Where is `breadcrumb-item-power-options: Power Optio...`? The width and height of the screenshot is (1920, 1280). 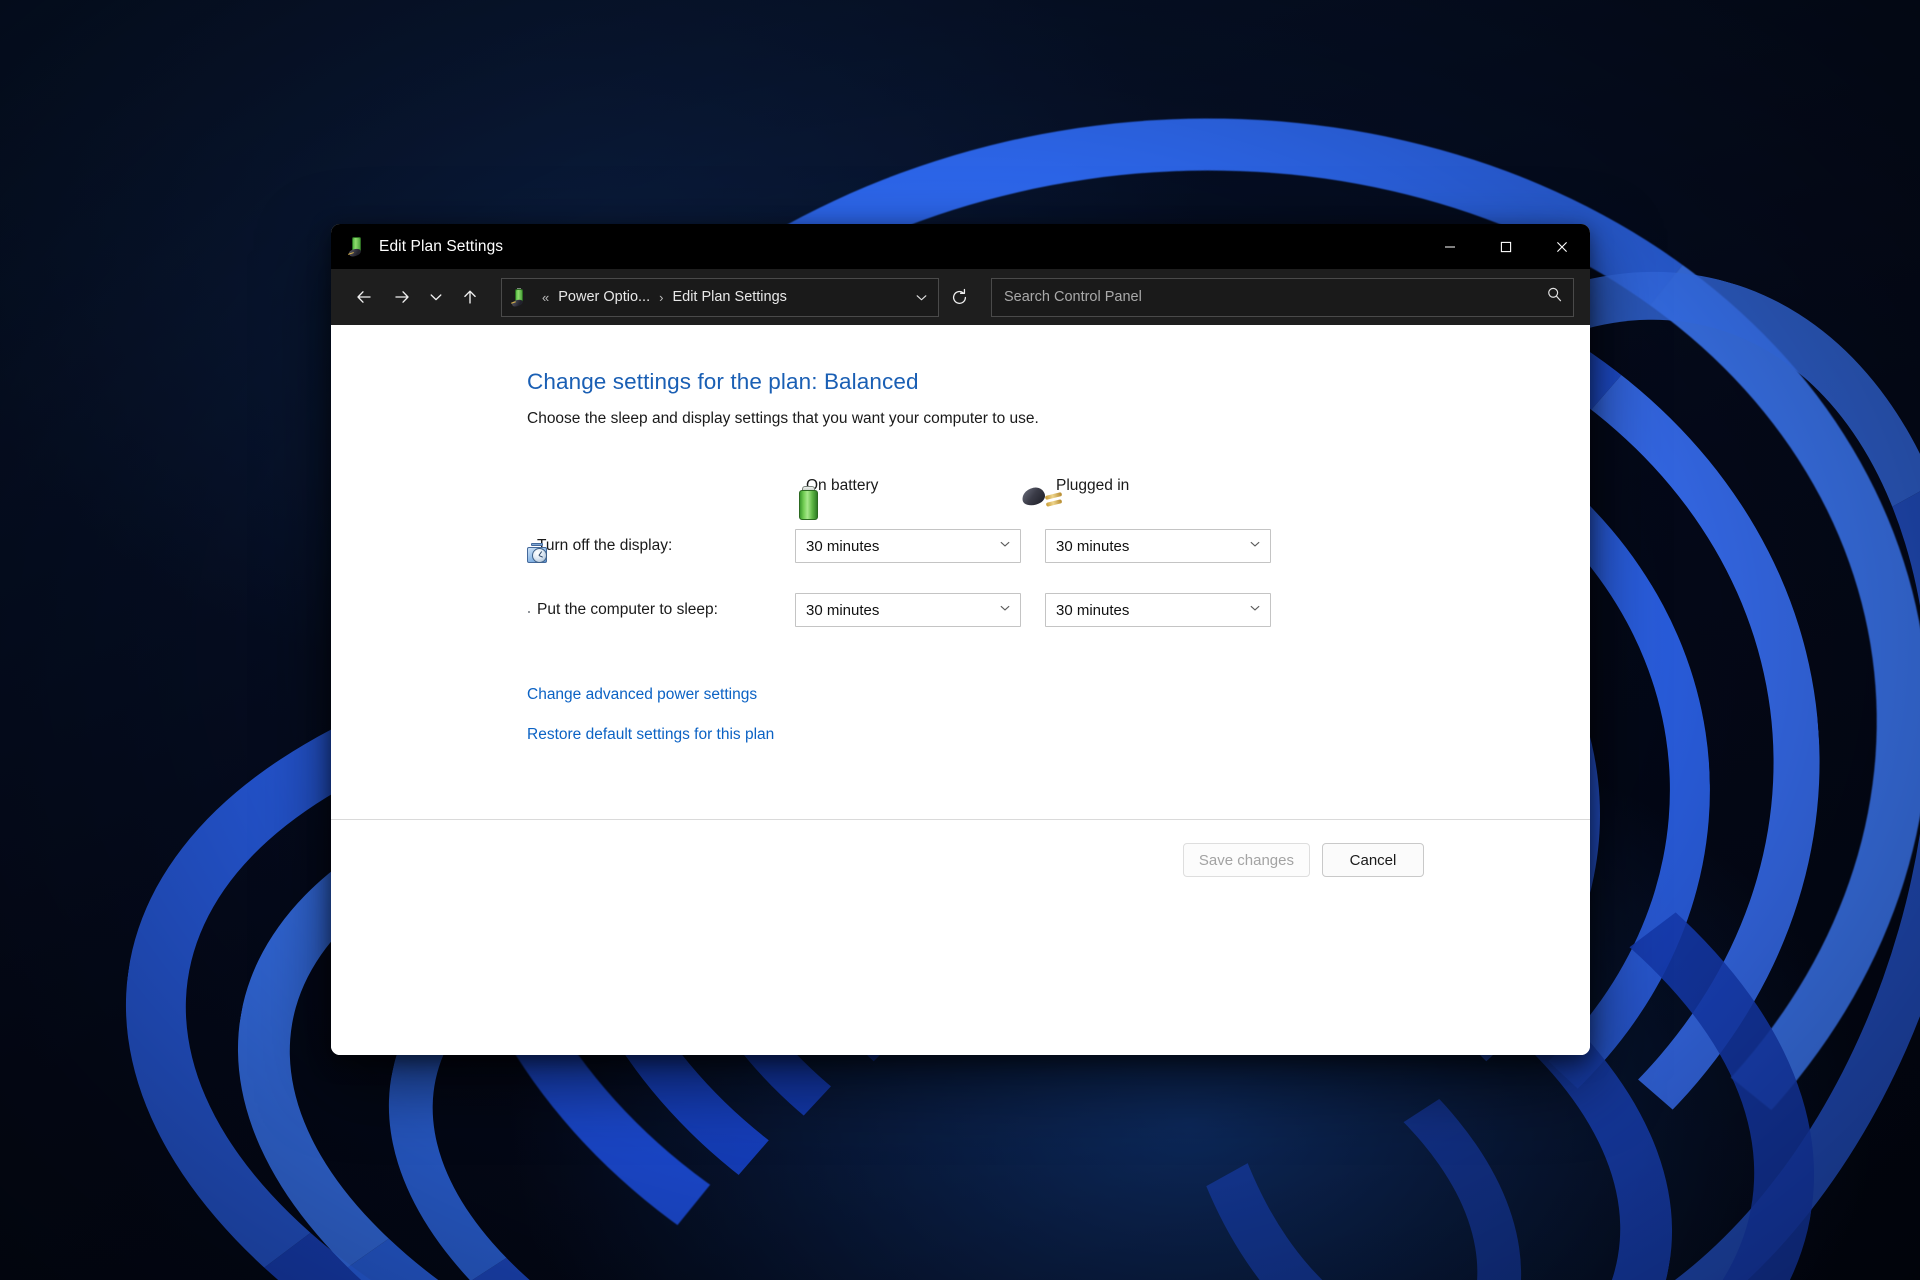 breadcrumb-item-power-options: Power Optio... is located at coordinates (604, 297).